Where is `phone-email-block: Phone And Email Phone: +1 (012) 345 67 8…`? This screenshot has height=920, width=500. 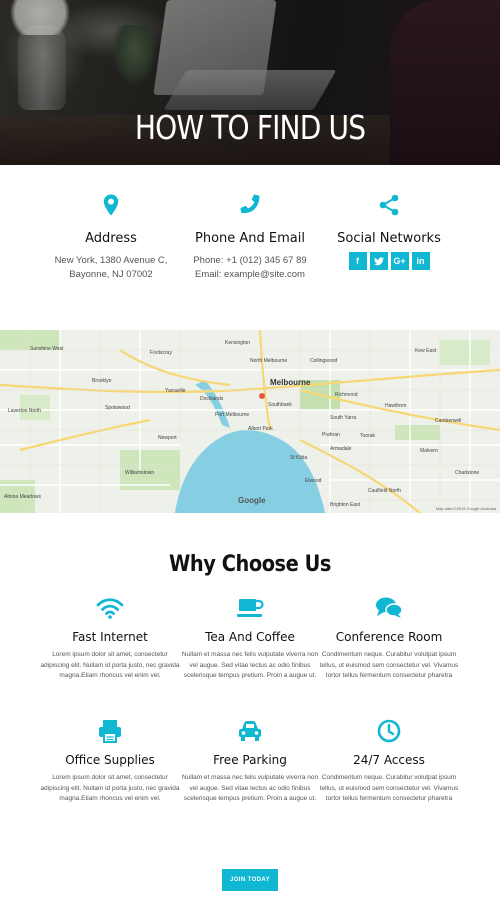
phone-email-block: Phone And Email Phone: +1 (012) 345 67 8… is located at coordinates (250, 237).